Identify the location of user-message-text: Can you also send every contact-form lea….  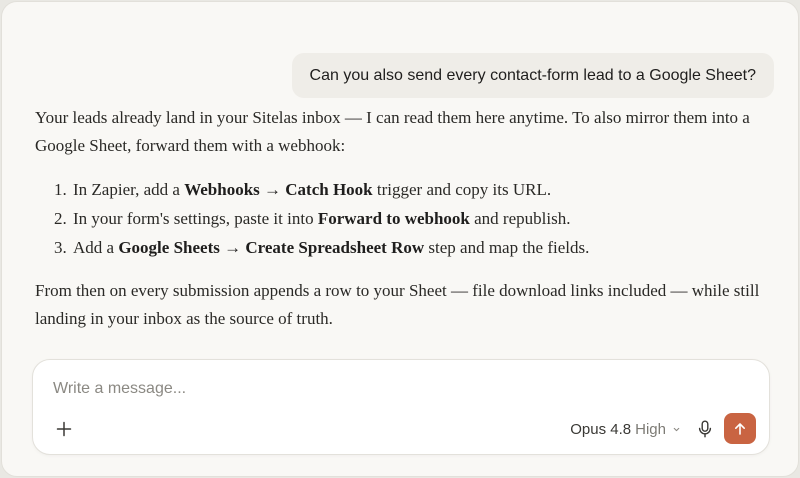
(532, 75).